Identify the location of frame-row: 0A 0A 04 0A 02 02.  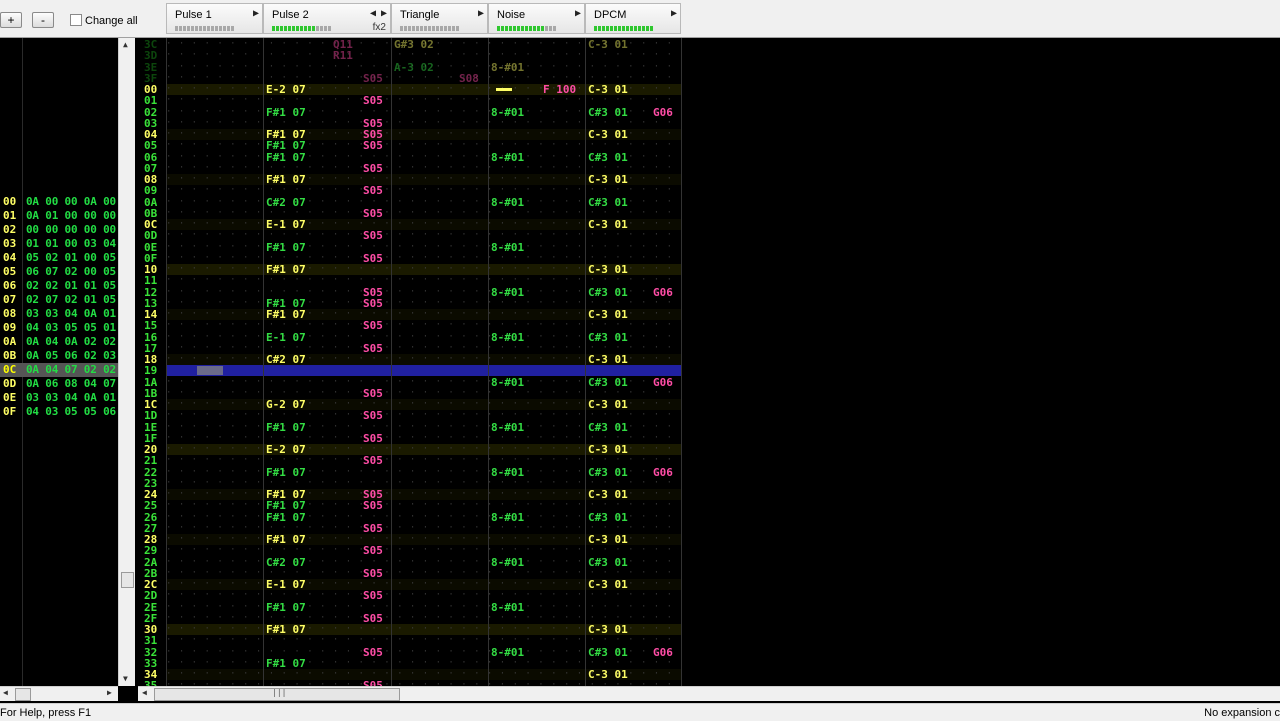
(59, 342).